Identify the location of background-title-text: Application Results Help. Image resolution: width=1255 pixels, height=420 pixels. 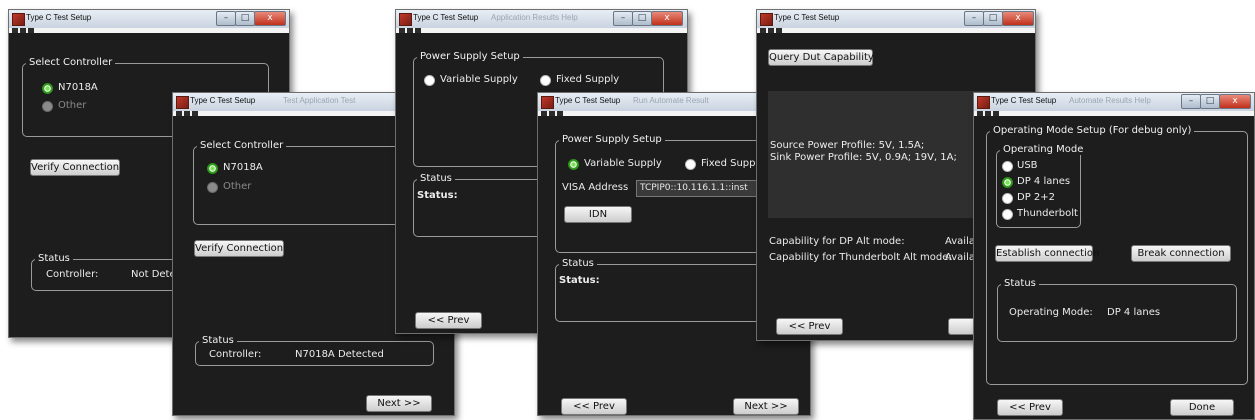
(534, 17).